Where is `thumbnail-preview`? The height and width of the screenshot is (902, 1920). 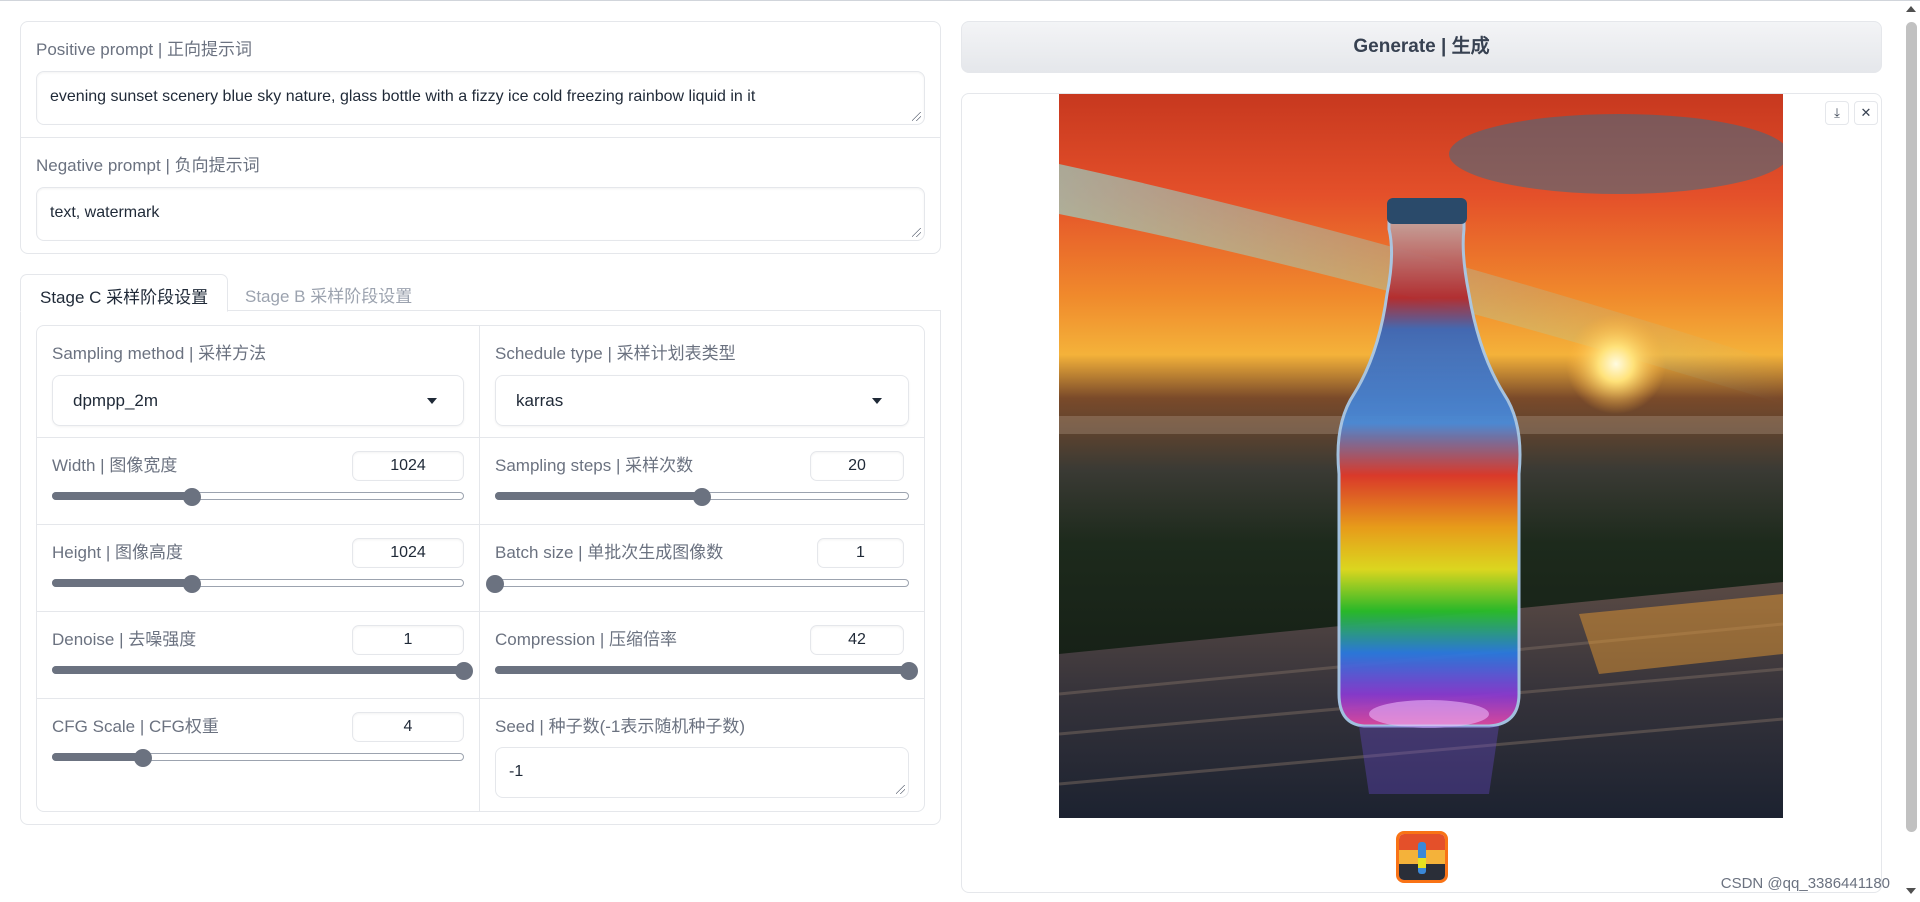
thumbnail-preview is located at coordinates (1422, 857).